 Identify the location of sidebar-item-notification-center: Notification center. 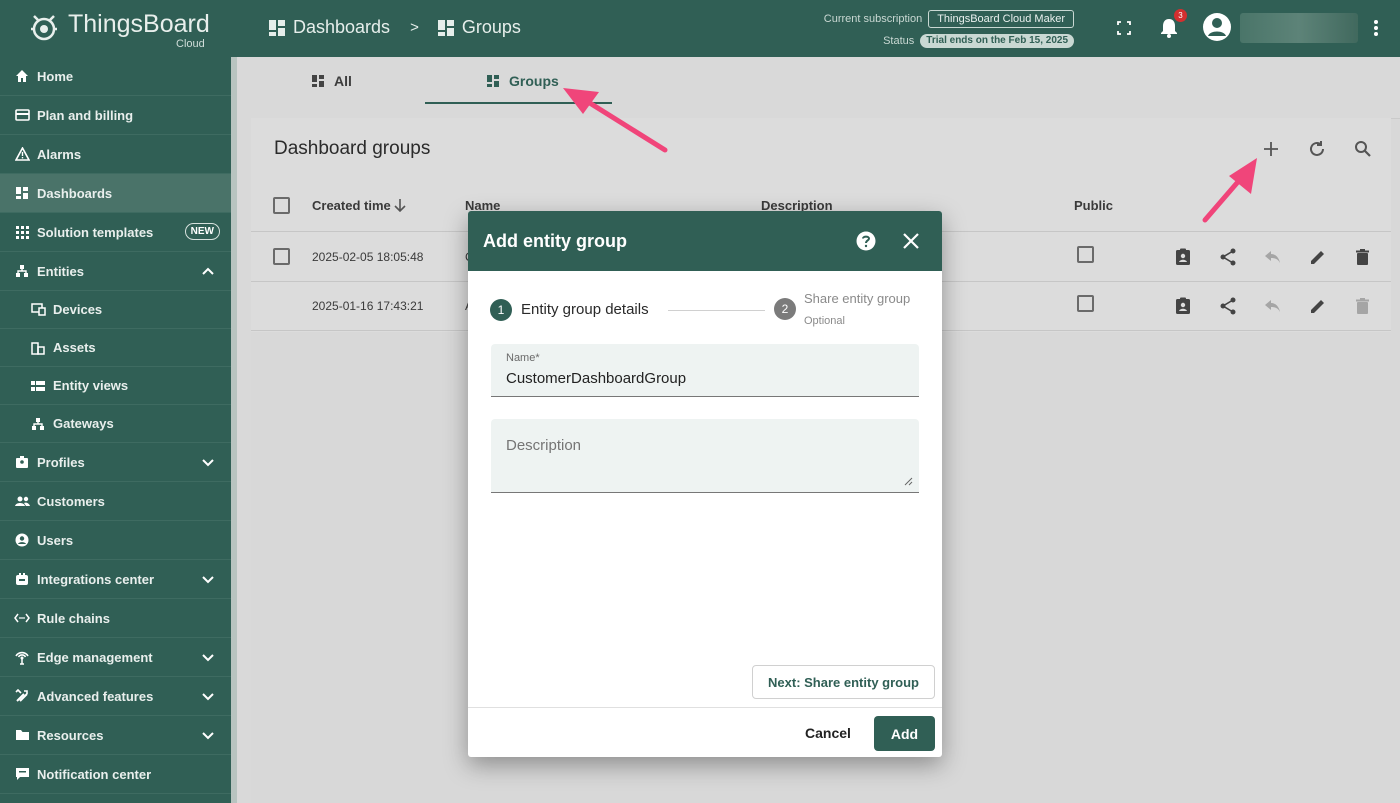
(115, 774).